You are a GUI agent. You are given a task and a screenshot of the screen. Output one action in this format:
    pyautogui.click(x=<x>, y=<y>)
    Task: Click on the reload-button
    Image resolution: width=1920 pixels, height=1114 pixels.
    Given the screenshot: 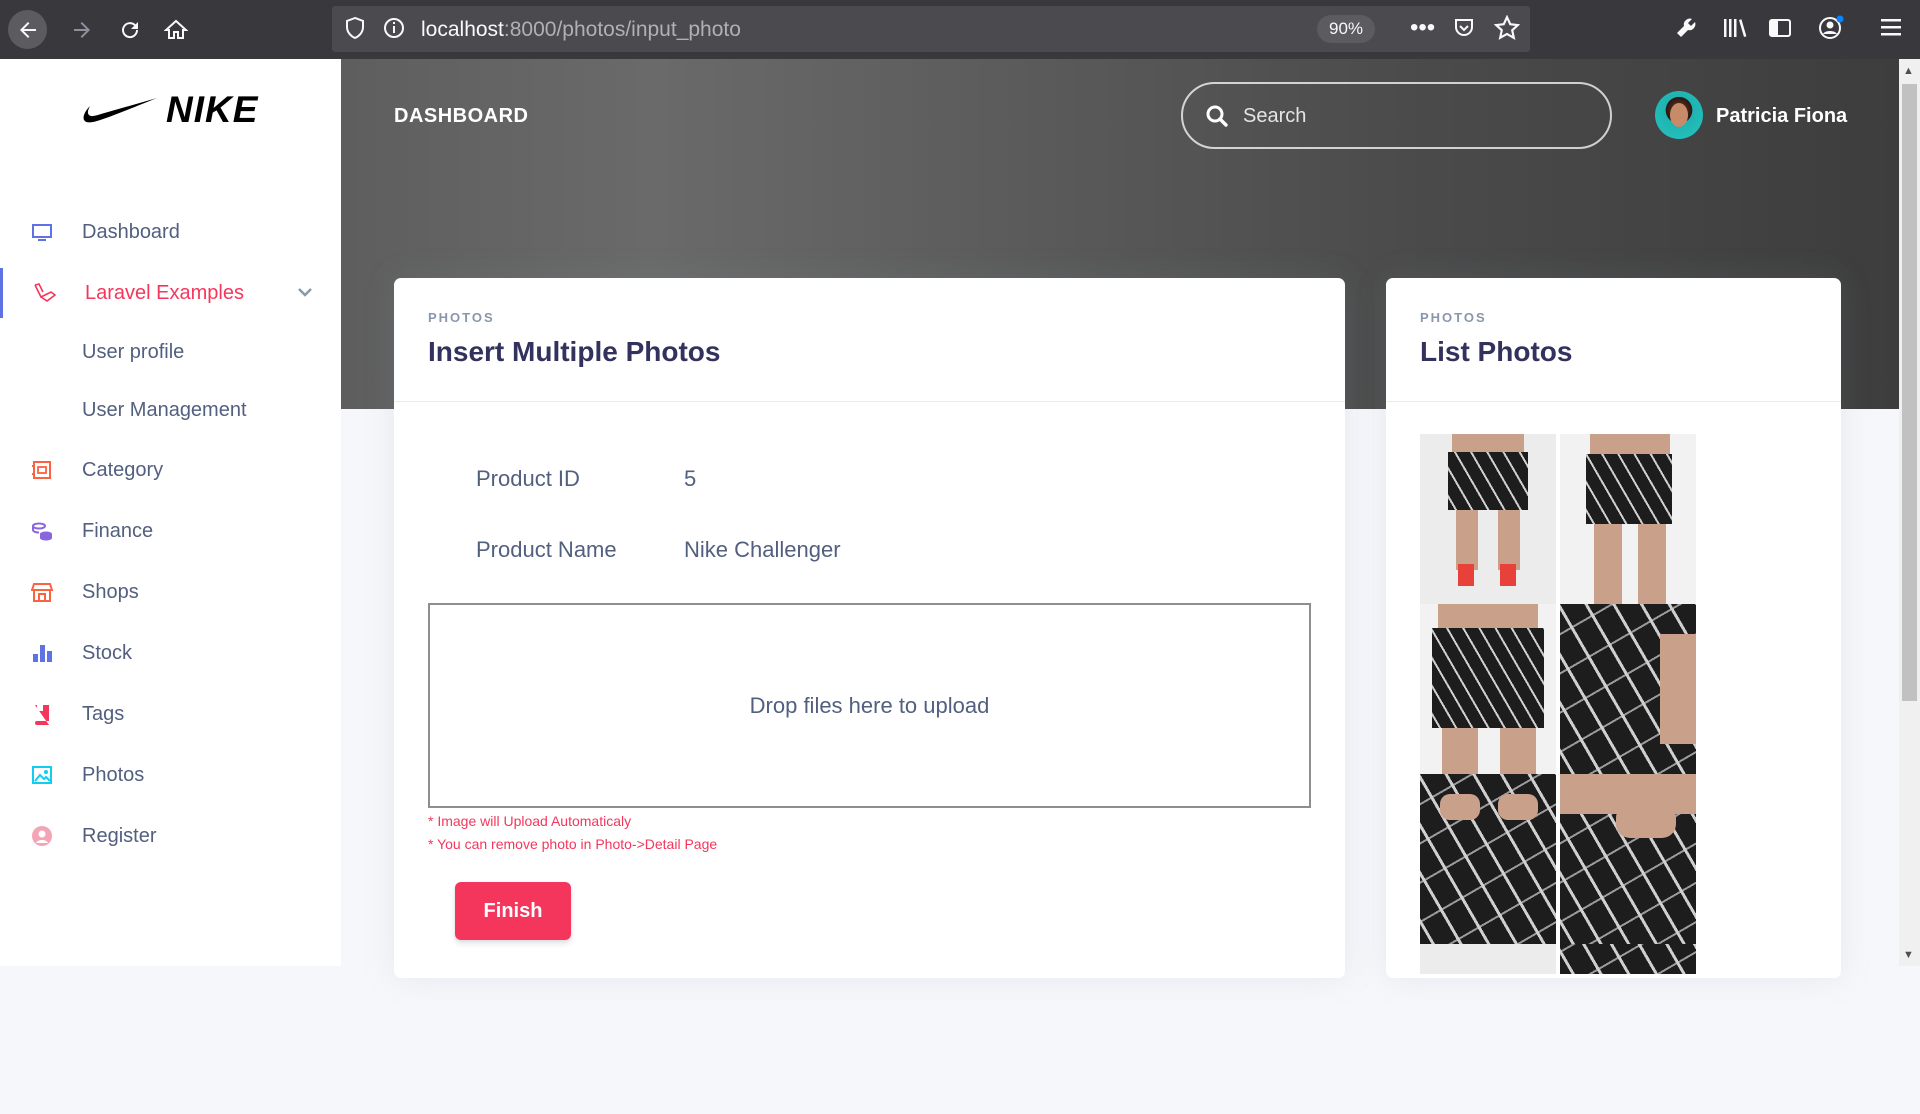 What is the action you would take?
    pyautogui.click(x=129, y=29)
    